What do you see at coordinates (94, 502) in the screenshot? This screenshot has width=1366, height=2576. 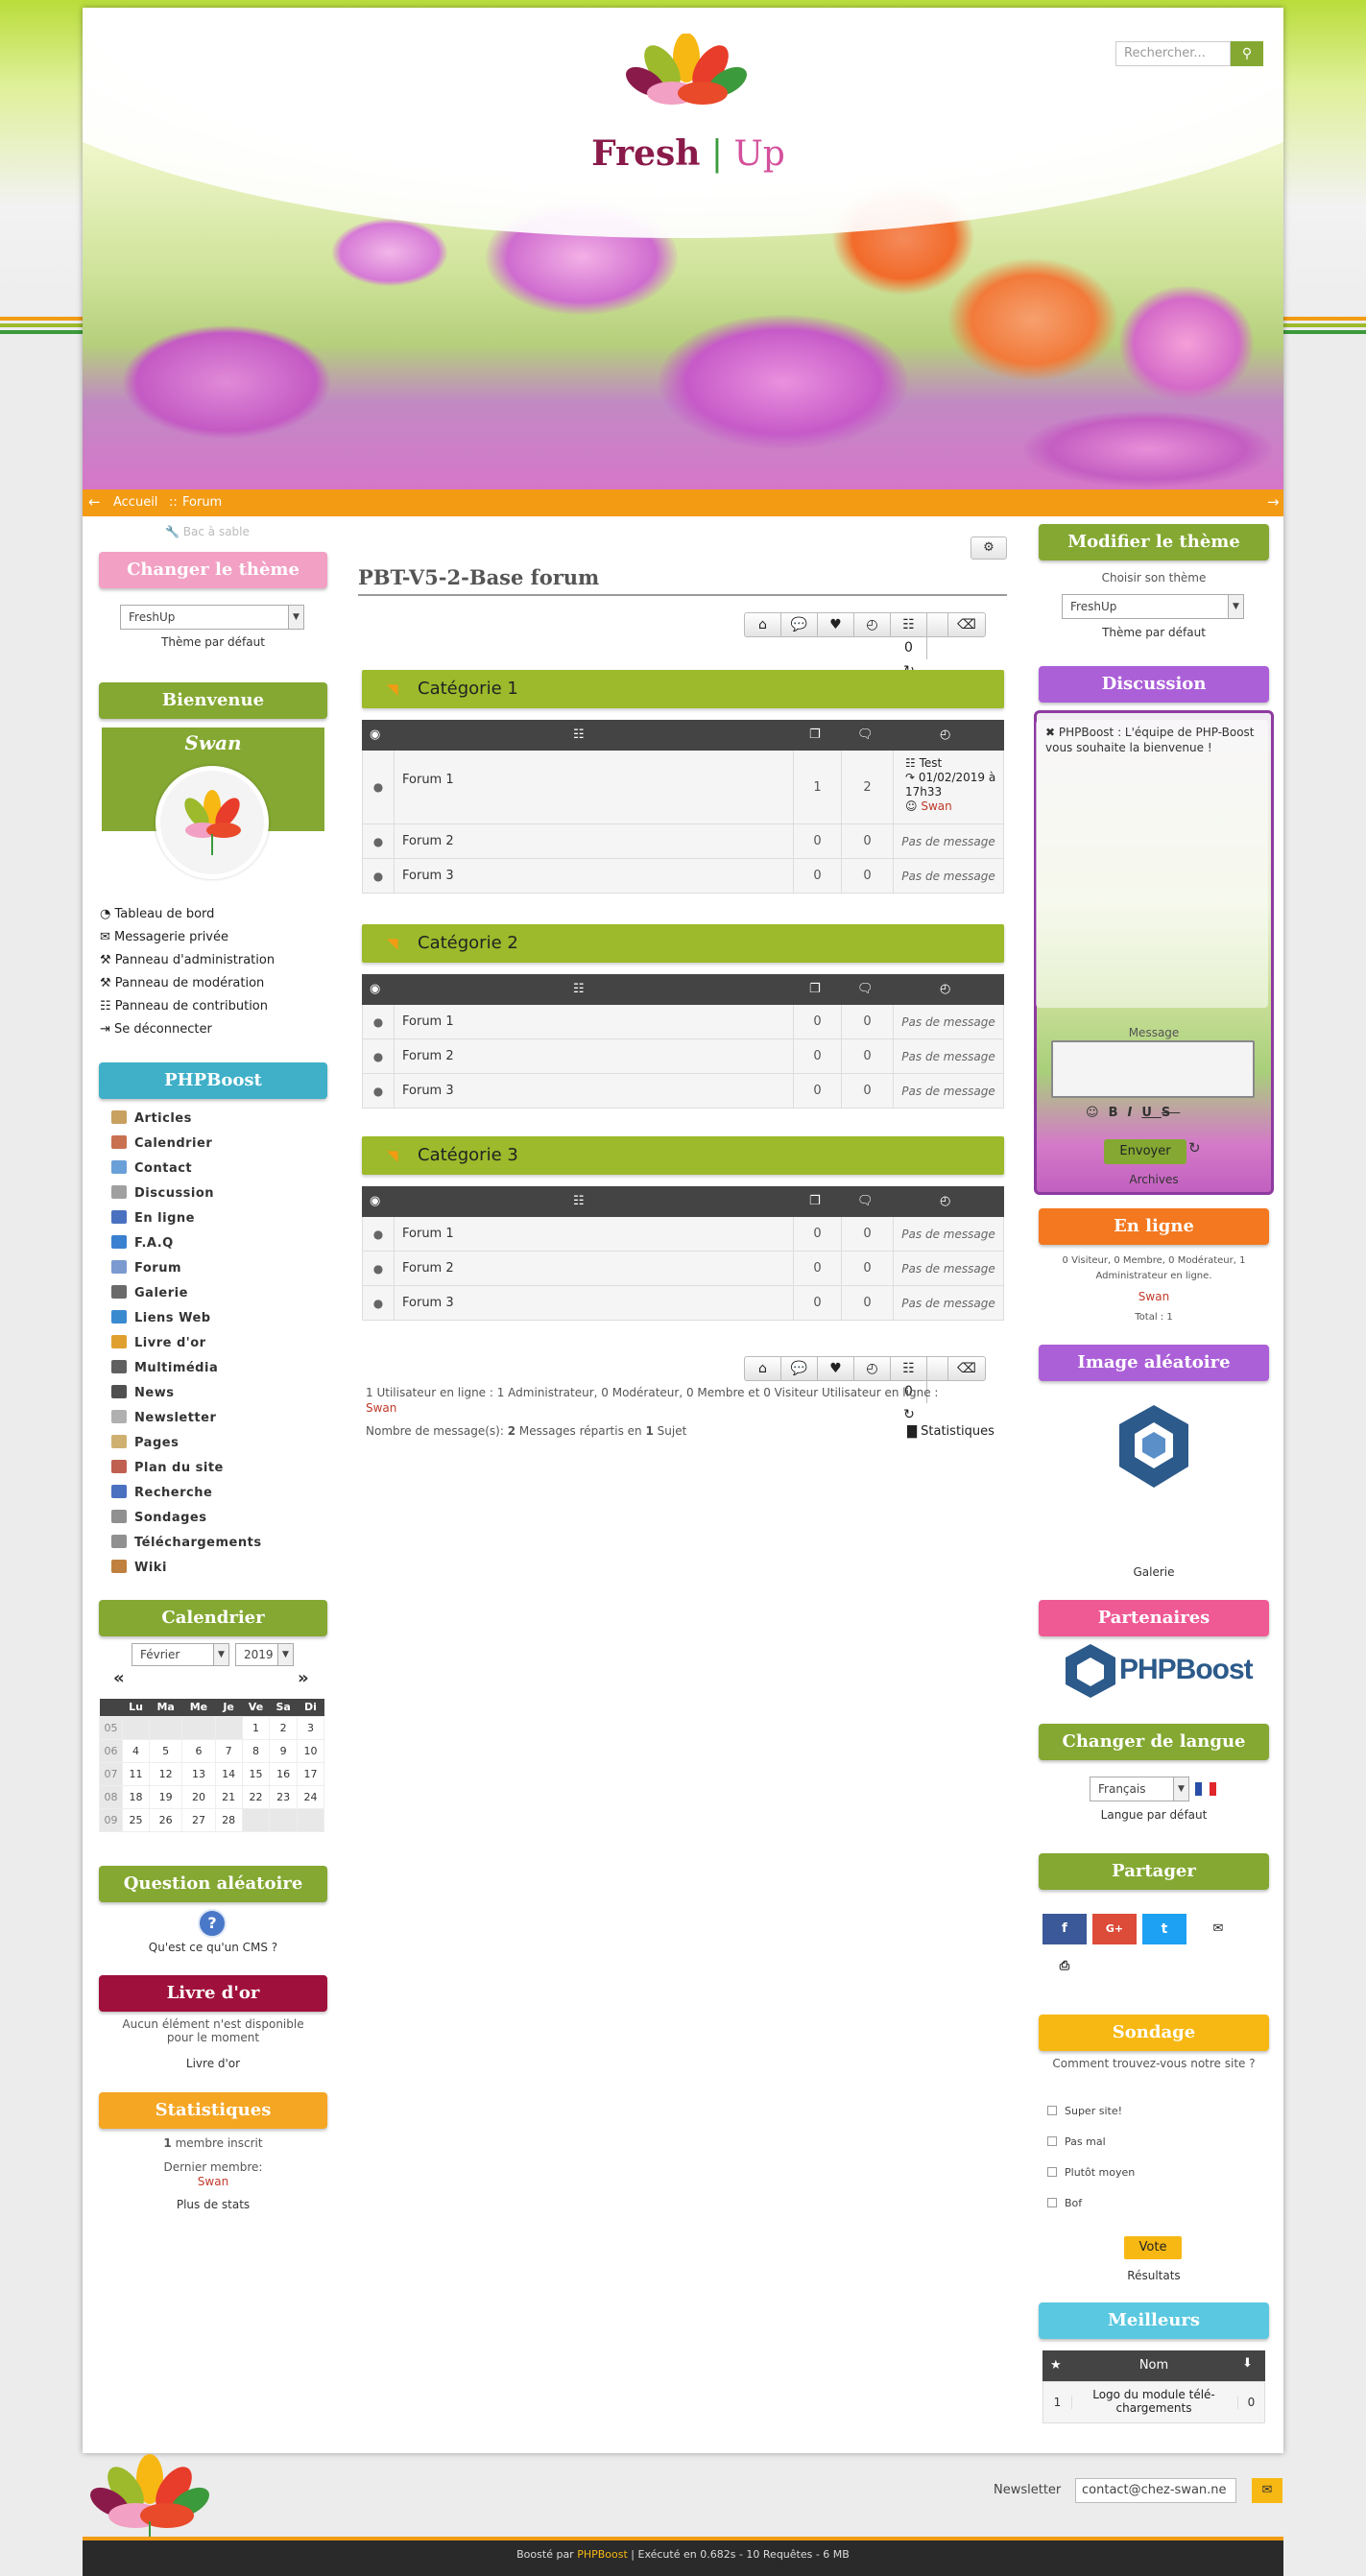 I see `arrow-left-icon: ←` at bounding box center [94, 502].